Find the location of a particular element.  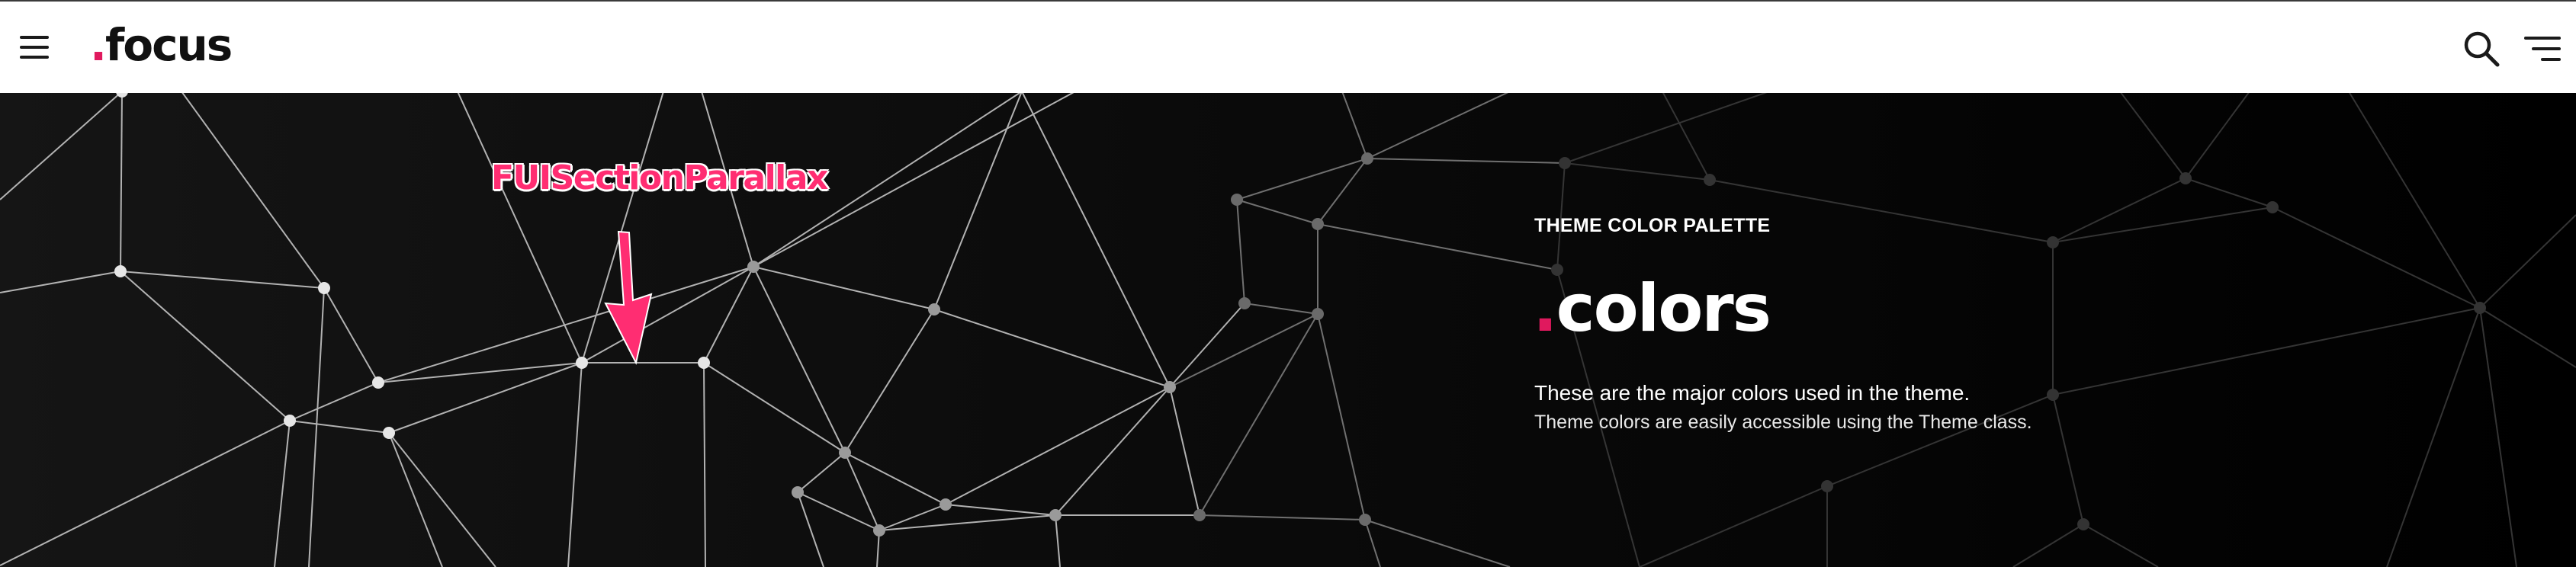

hamburger-menu-icon is located at coordinates (34, 47).